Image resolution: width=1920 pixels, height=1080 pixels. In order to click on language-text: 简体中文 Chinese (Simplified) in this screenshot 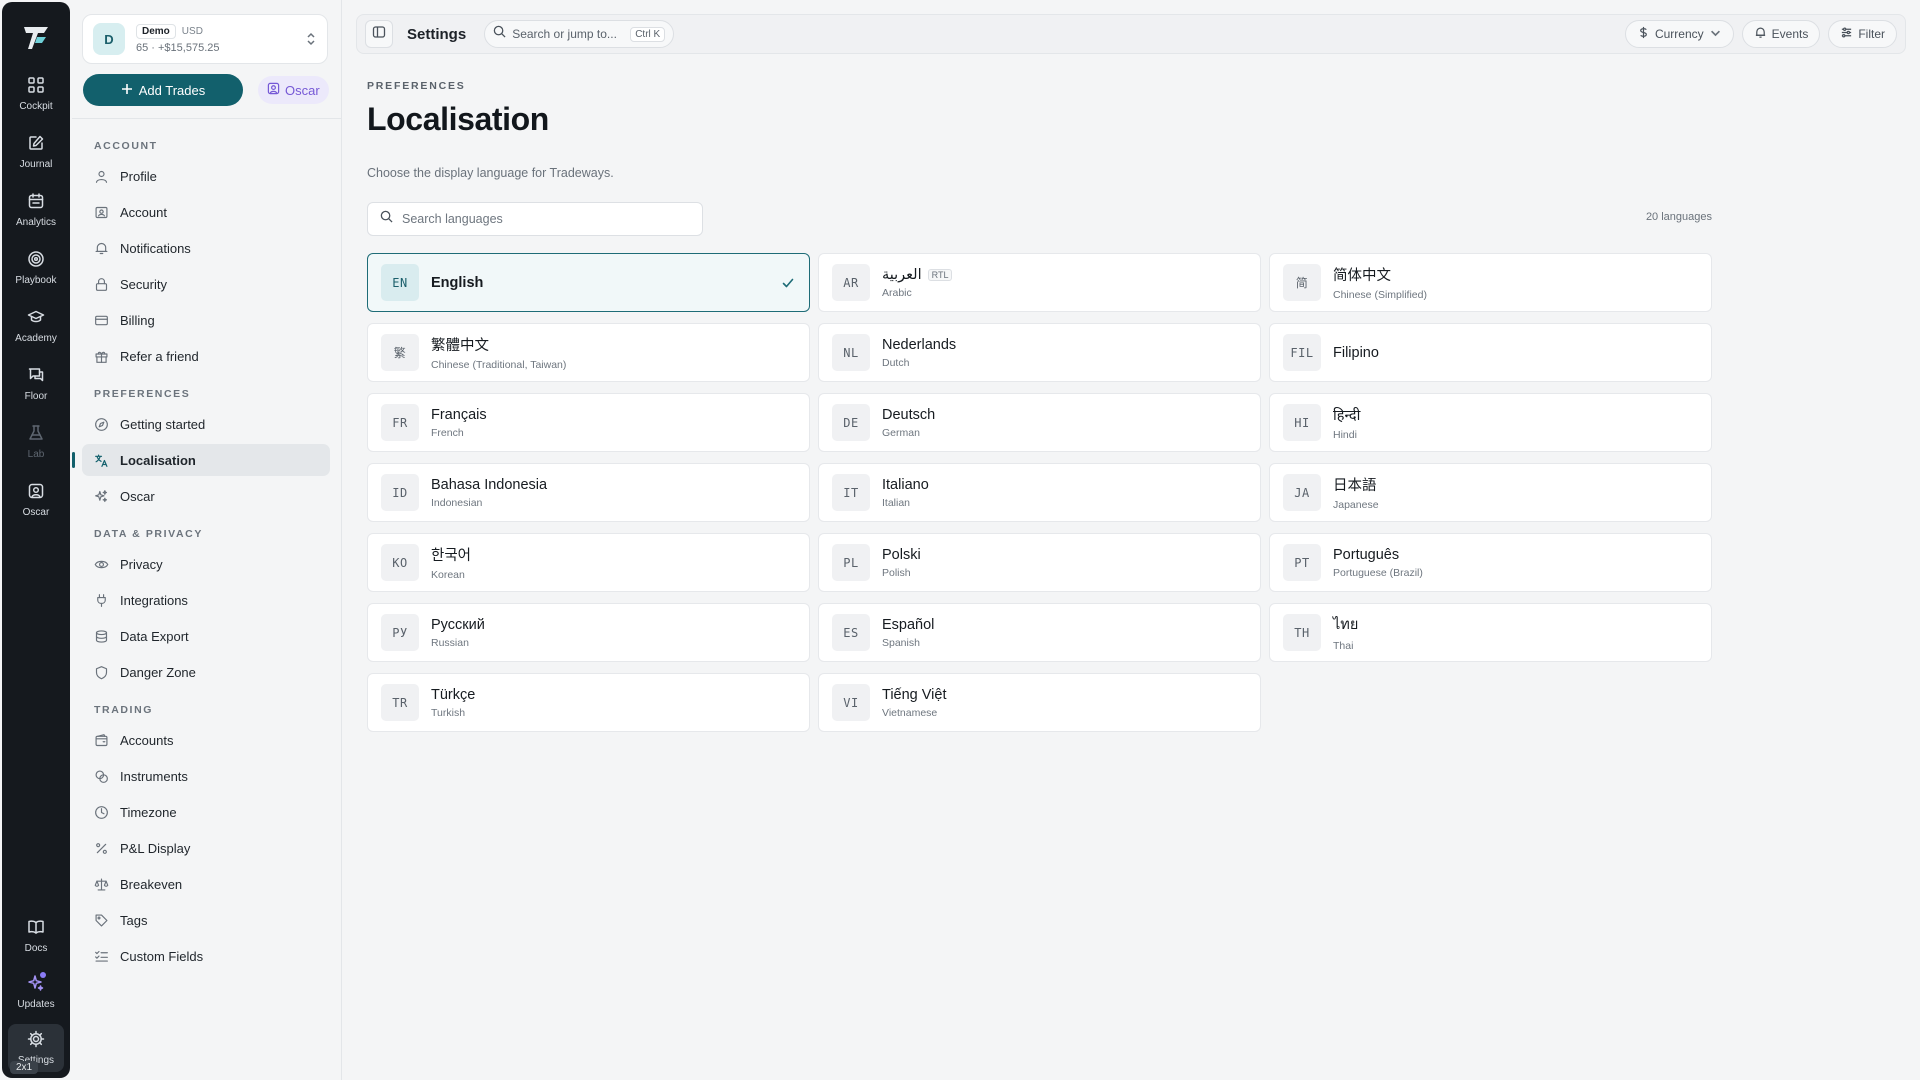, I will do `click(1380, 282)`.